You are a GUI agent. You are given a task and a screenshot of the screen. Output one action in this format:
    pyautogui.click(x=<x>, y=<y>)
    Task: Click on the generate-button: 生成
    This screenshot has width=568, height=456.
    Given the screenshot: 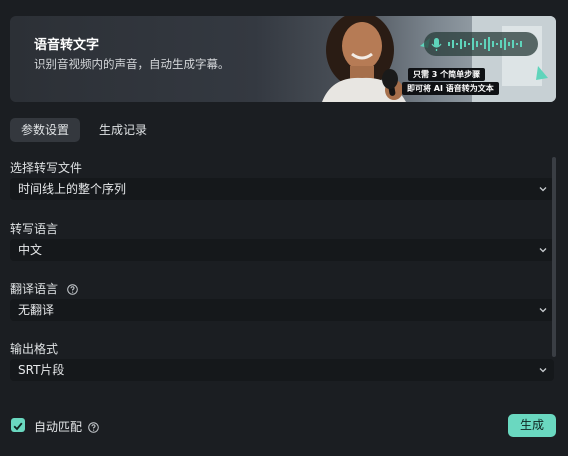 What is the action you would take?
    pyautogui.click(x=532, y=425)
    